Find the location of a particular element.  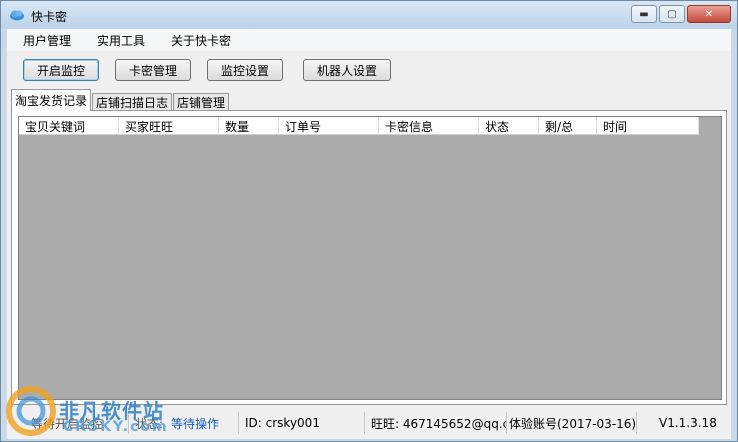

account-type: 体验账号(2017-03-16) is located at coordinates (573, 423).